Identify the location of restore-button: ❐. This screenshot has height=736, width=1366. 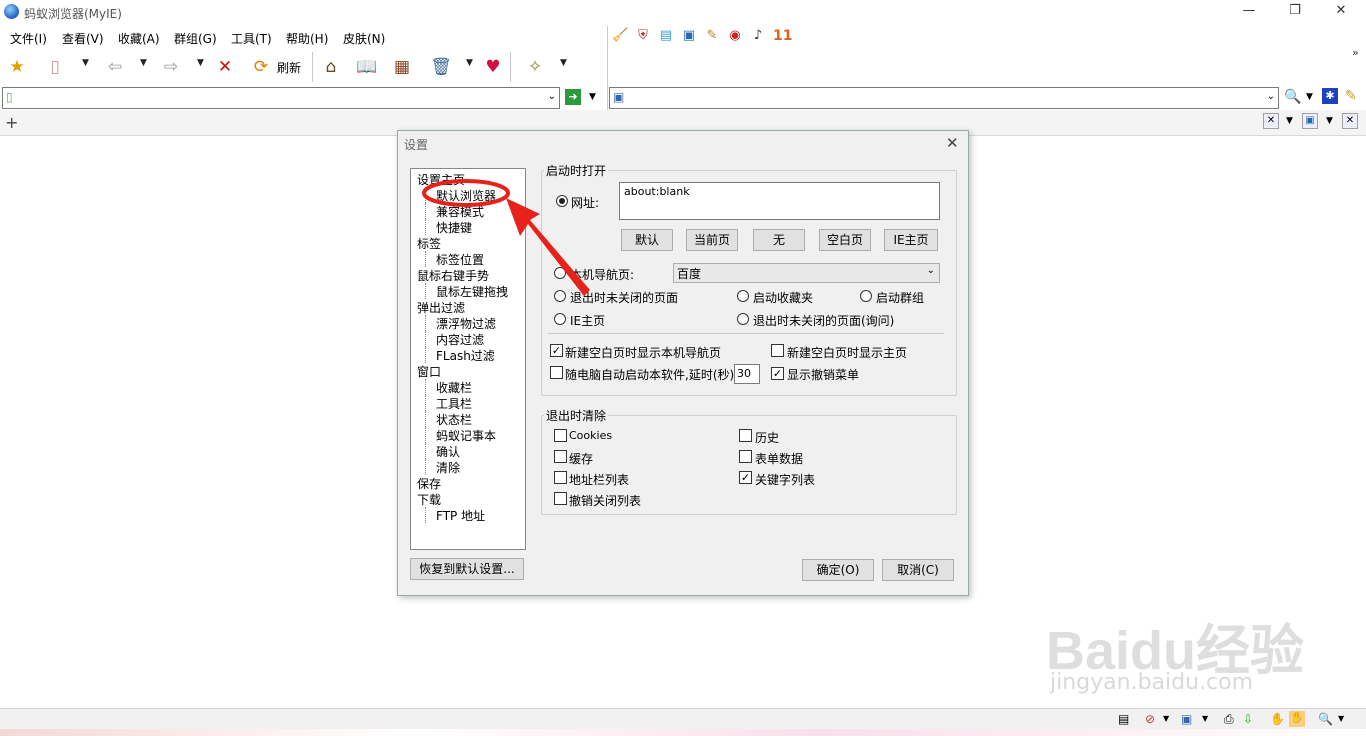
(1295, 12).